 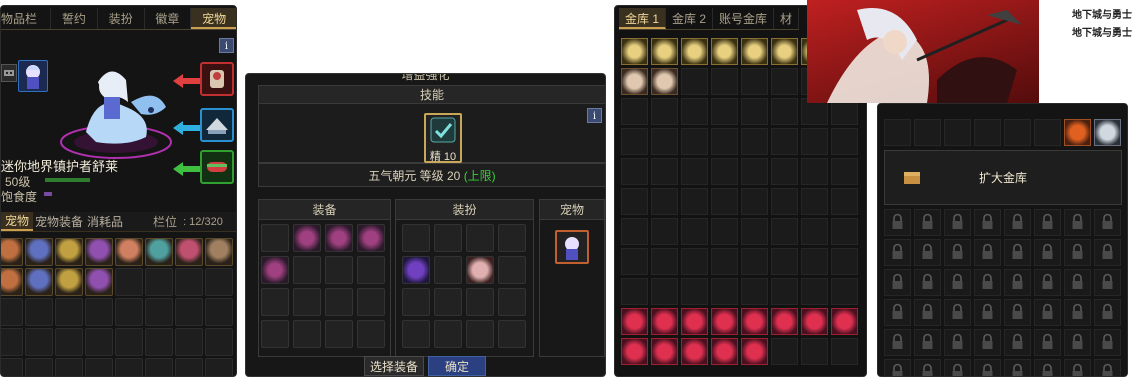 I want to click on info-button: i, so click(x=226, y=45).